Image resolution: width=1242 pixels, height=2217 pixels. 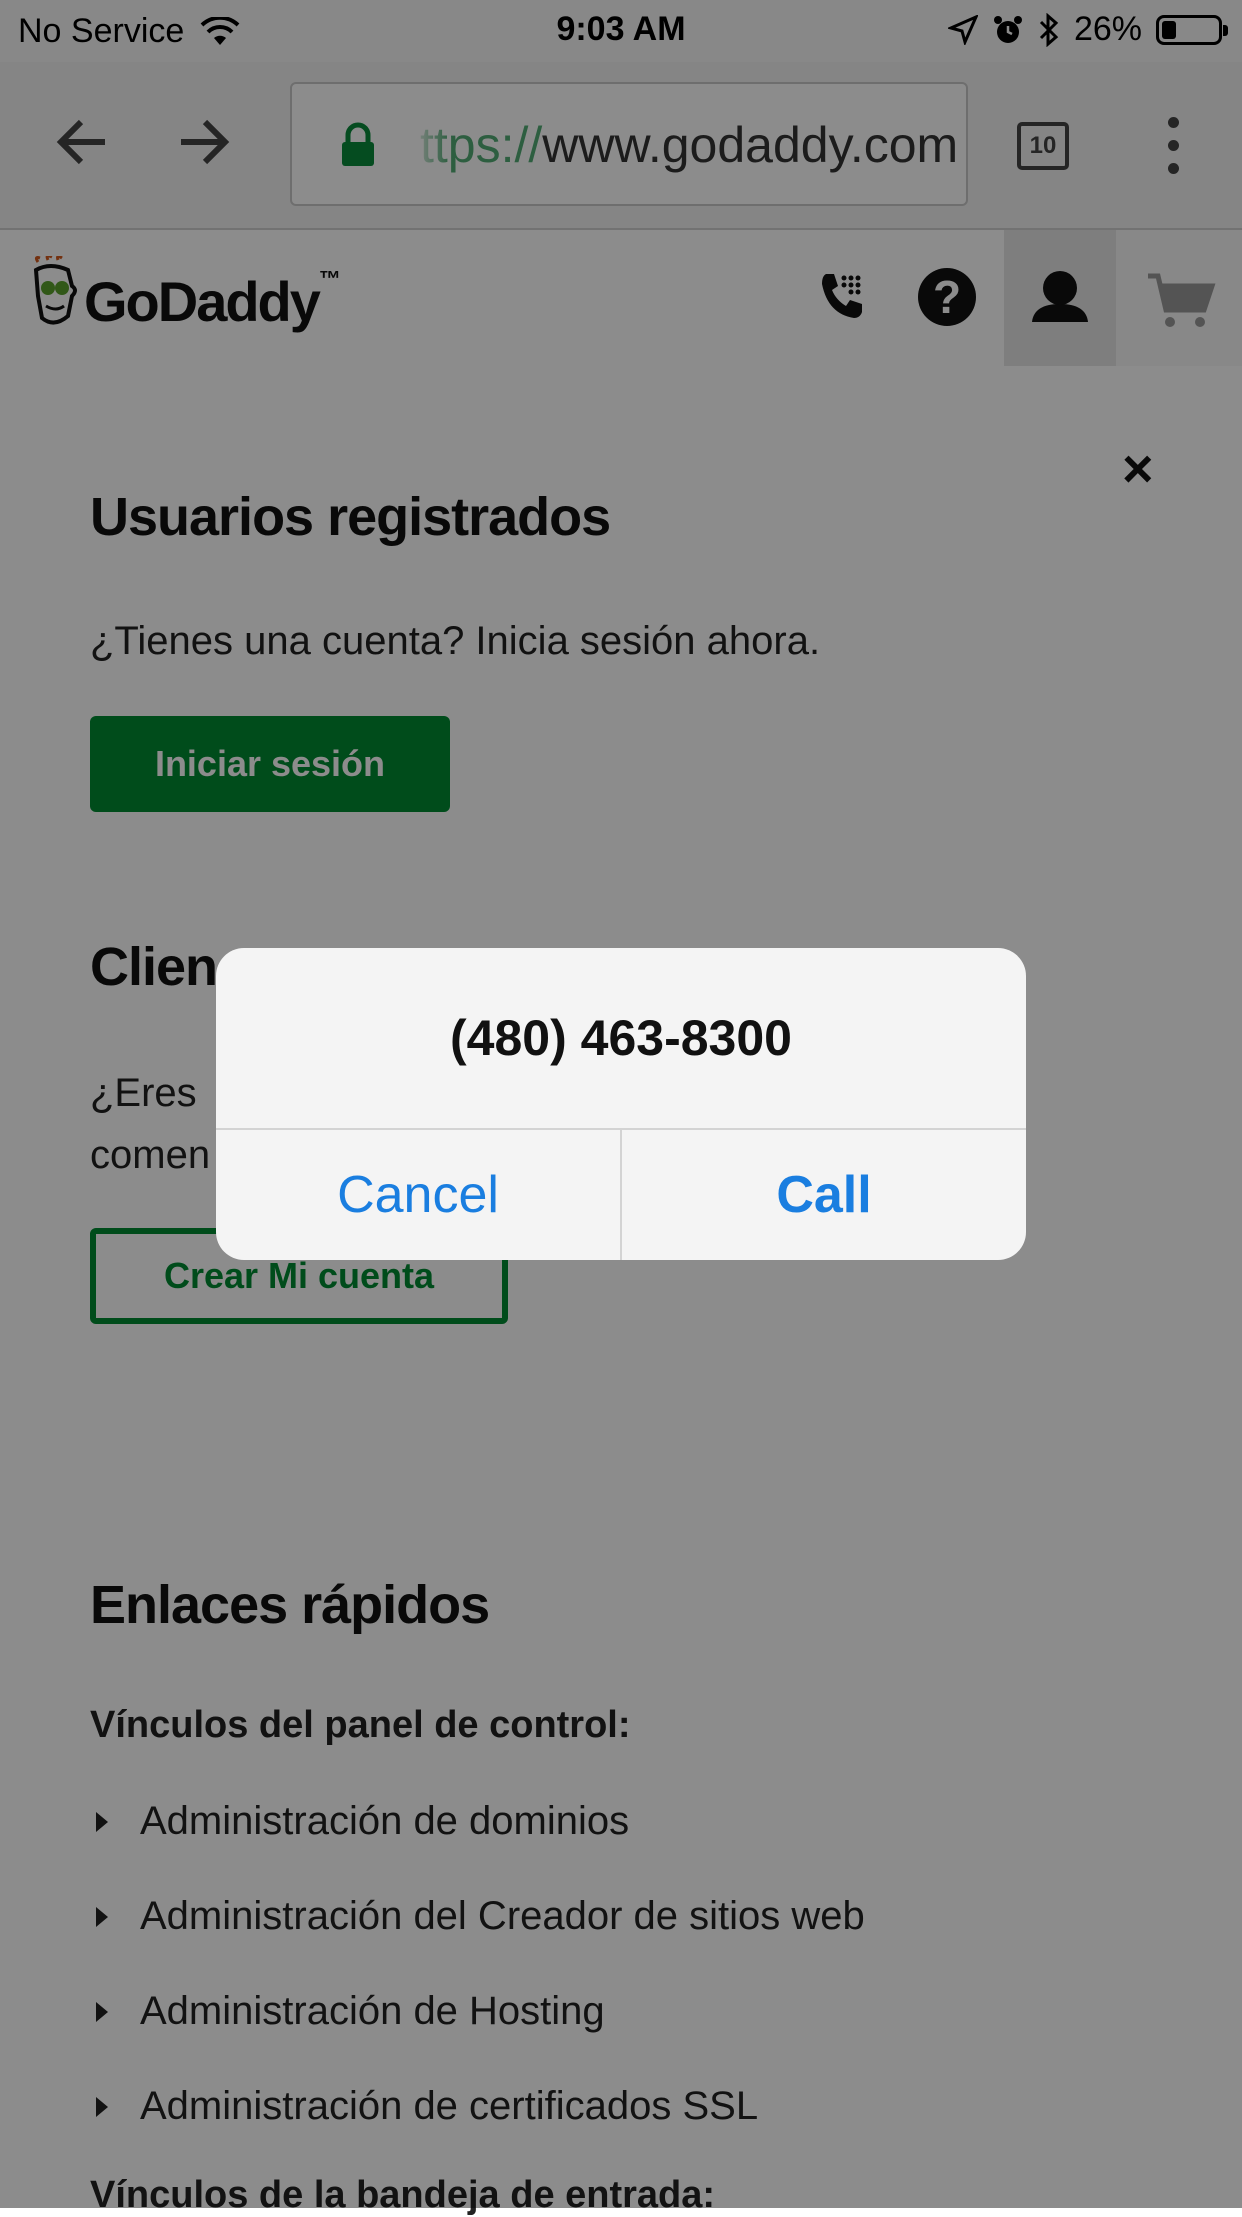 I want to click on call-alert-dialog: (480) 463-8300 Cancel Call, so click(x=621, y=1104).